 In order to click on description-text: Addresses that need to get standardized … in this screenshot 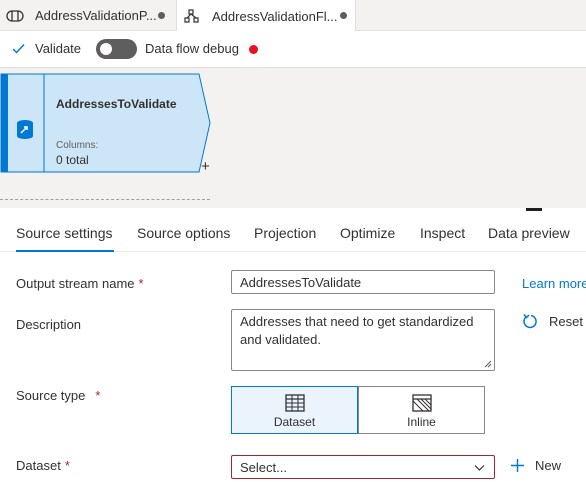, I will do `click(357, 330)`.